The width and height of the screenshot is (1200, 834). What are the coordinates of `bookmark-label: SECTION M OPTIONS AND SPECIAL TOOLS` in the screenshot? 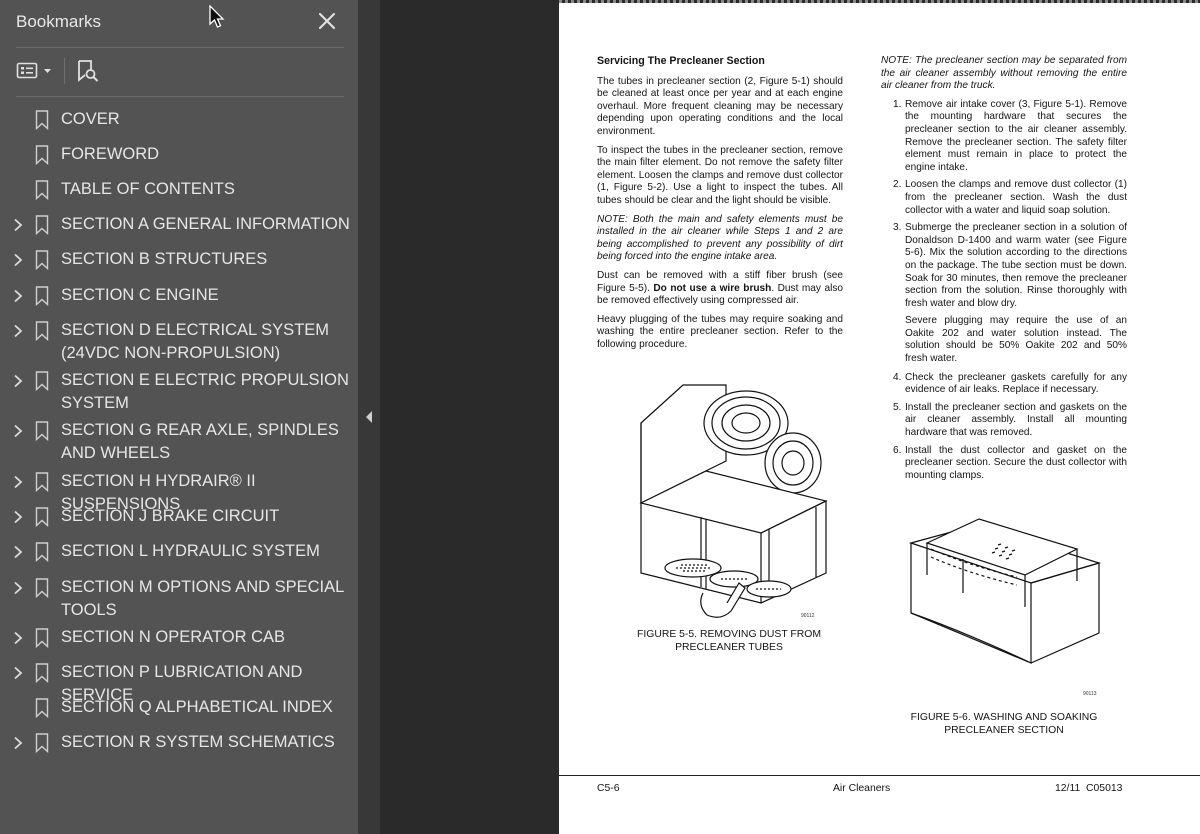 It's located at (202, 598).